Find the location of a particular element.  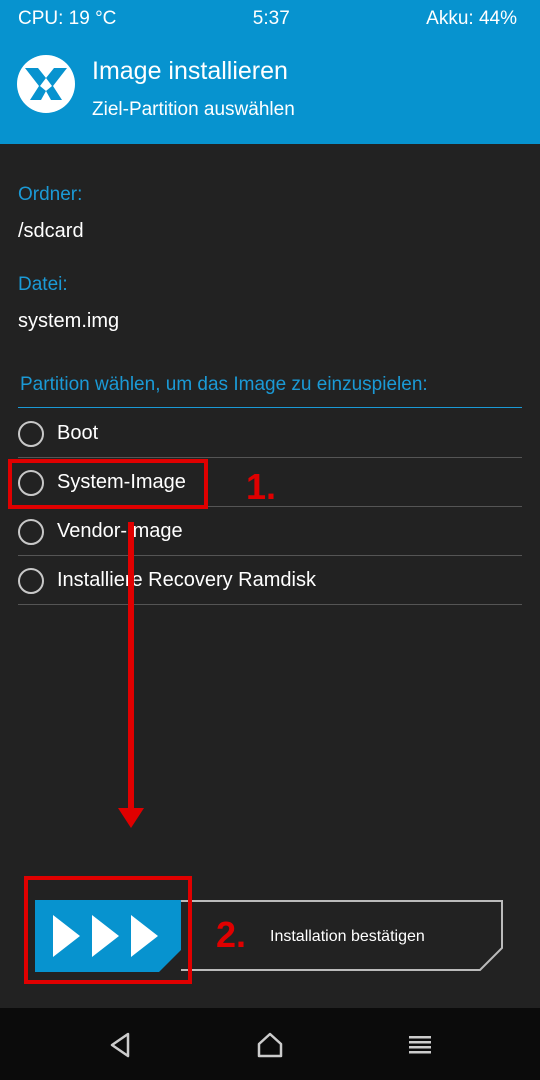

partition-option-label: Vendor-Image is located at coordinates (120, 531).